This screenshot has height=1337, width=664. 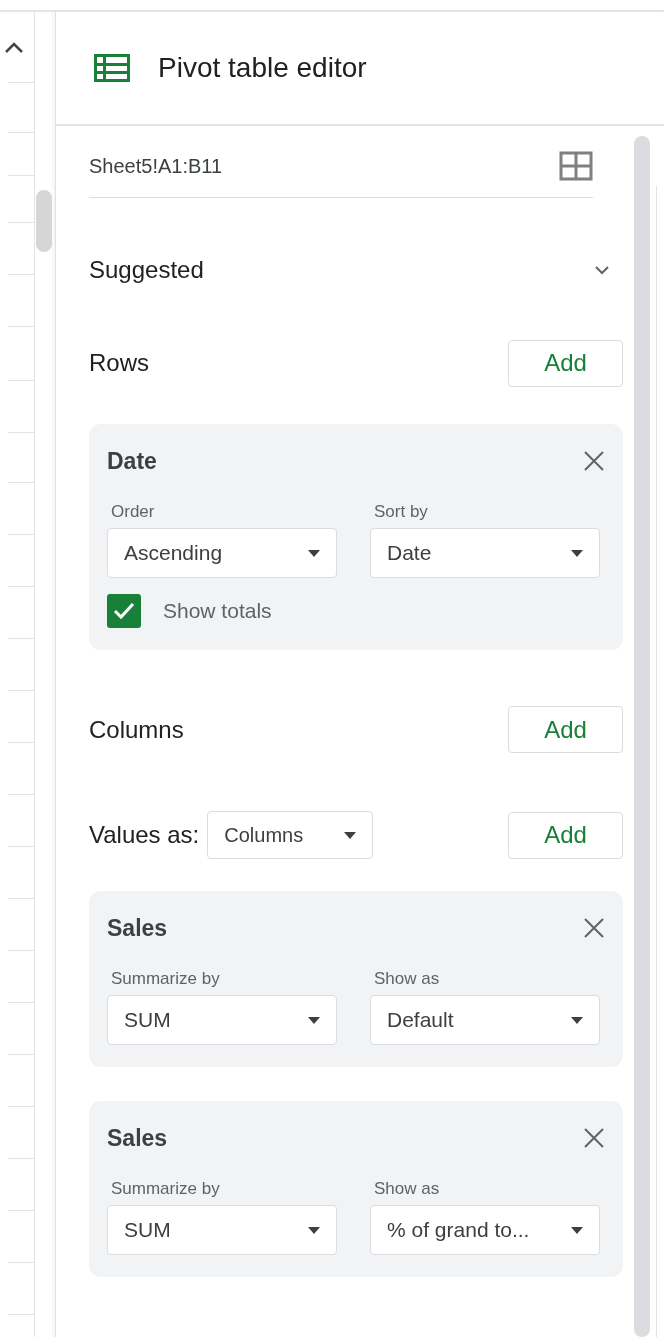 What do you see at coordinates (262, 68) in the screenshot?
I see `panel-title: Pivot table editor` at bounding box center [262, 68].